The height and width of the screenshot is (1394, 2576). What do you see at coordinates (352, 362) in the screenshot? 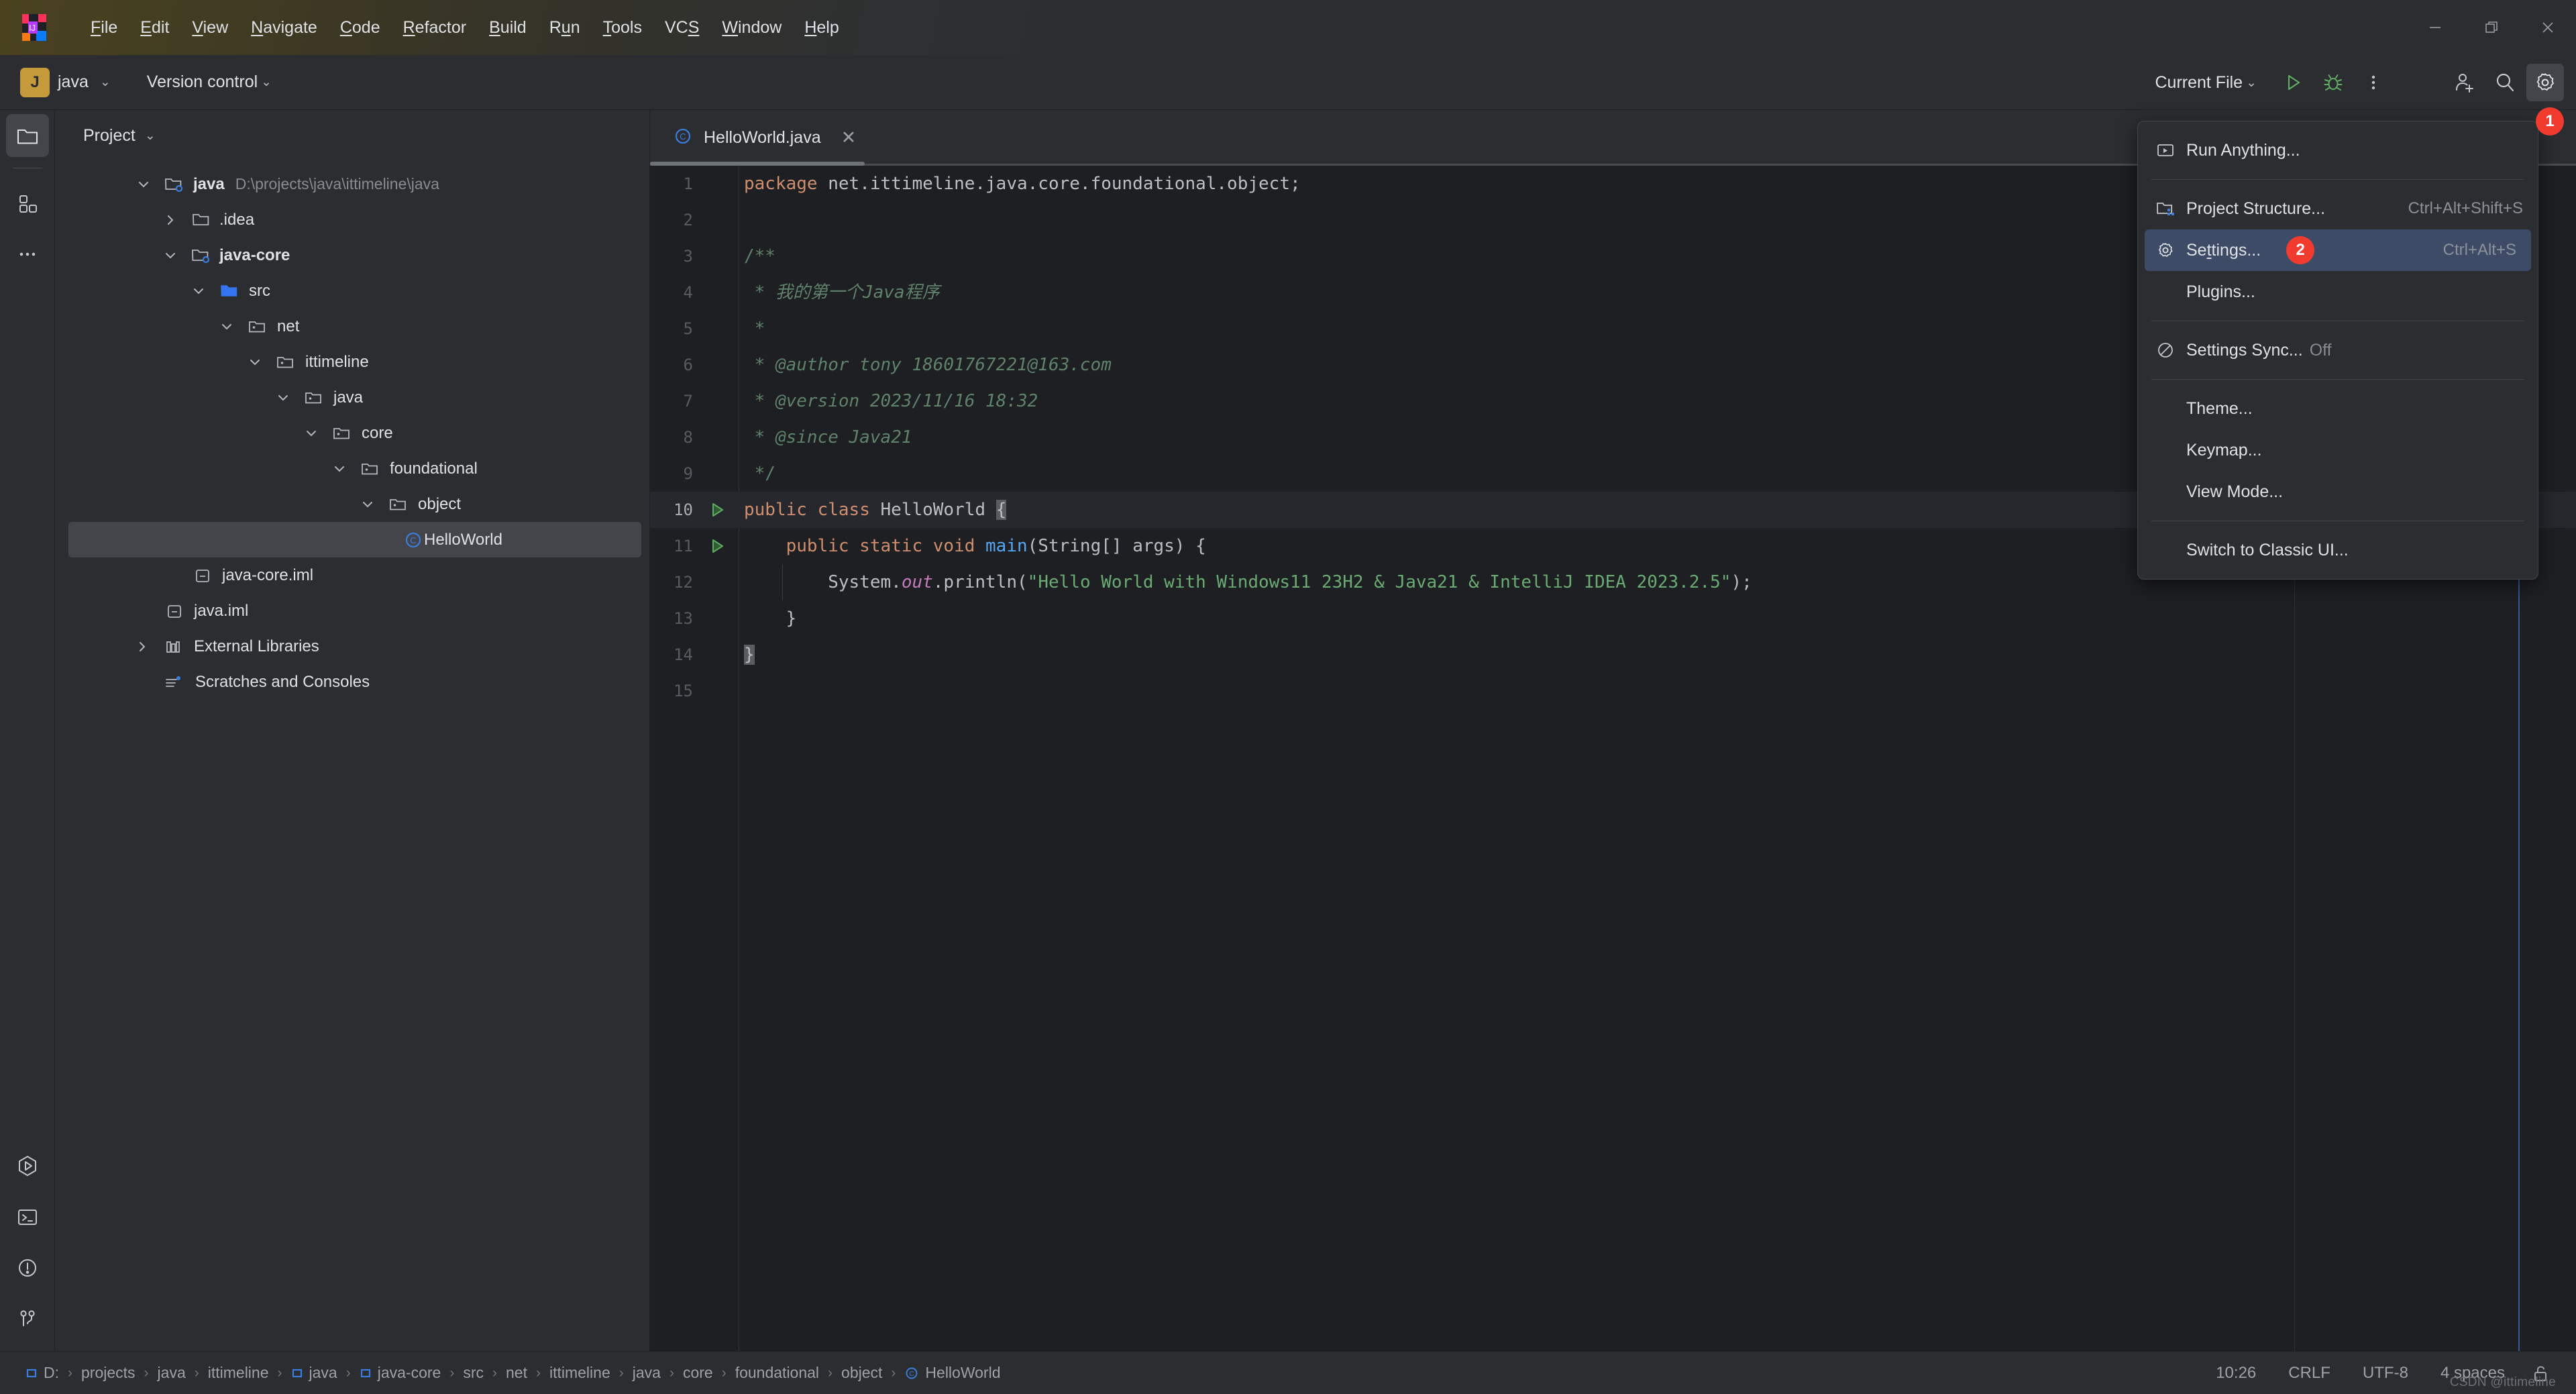
I see `tree-node-ittimeline: ittimeline` at bounding box center [352, 362].